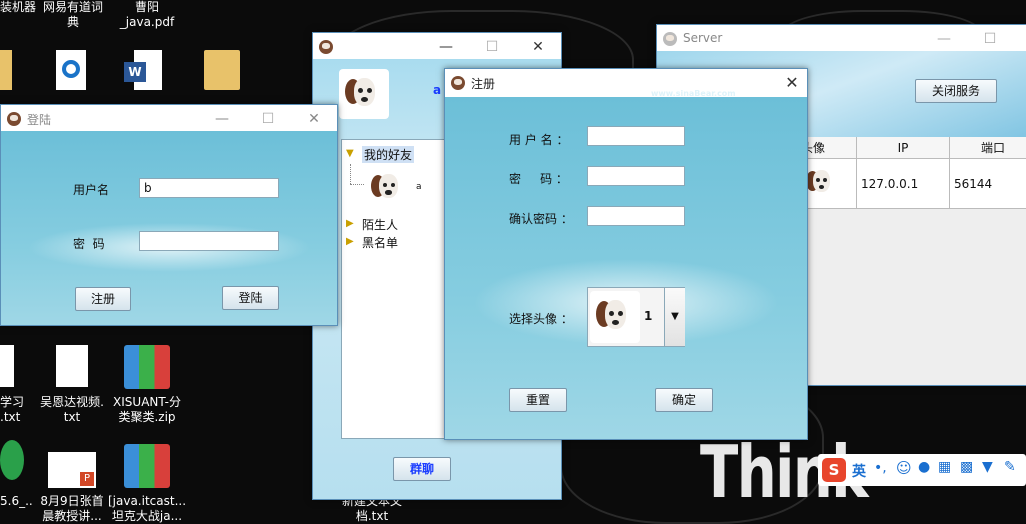 This screenshot has width=1026, height=524. I want to click on reset-button: 重置, so click(538, 400).